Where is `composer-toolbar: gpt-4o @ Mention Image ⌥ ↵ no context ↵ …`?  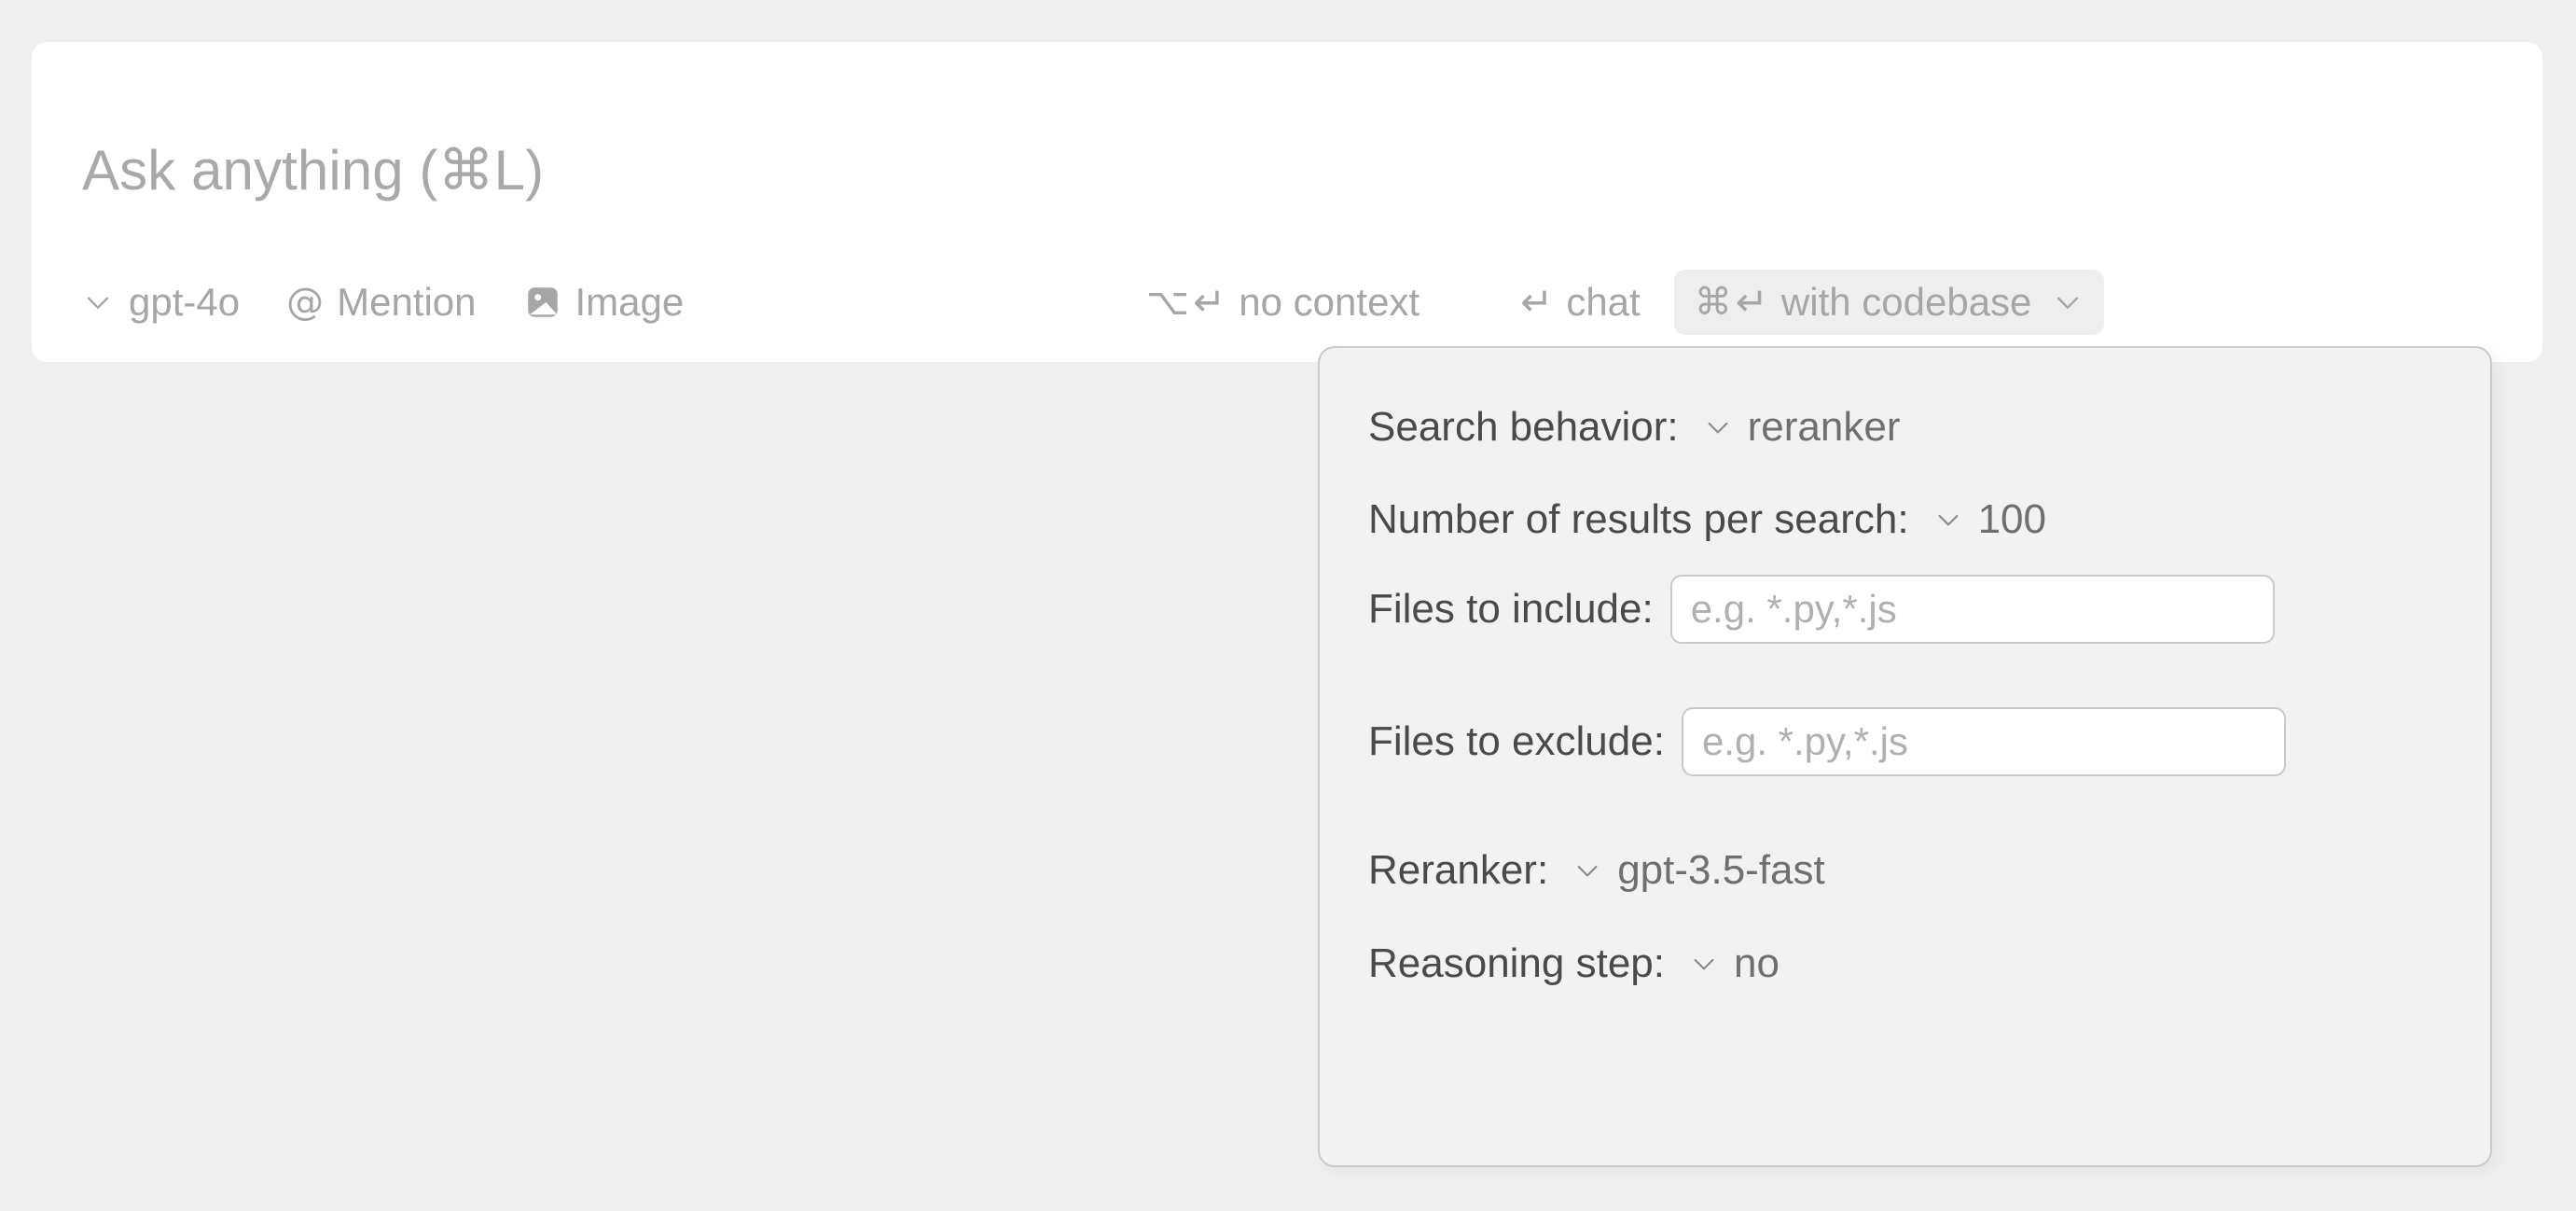 composer-toolbar: gpt-4o @ Mention Image ⌥ ↵ no context ↵ … is located at coordinates (1287, 308).